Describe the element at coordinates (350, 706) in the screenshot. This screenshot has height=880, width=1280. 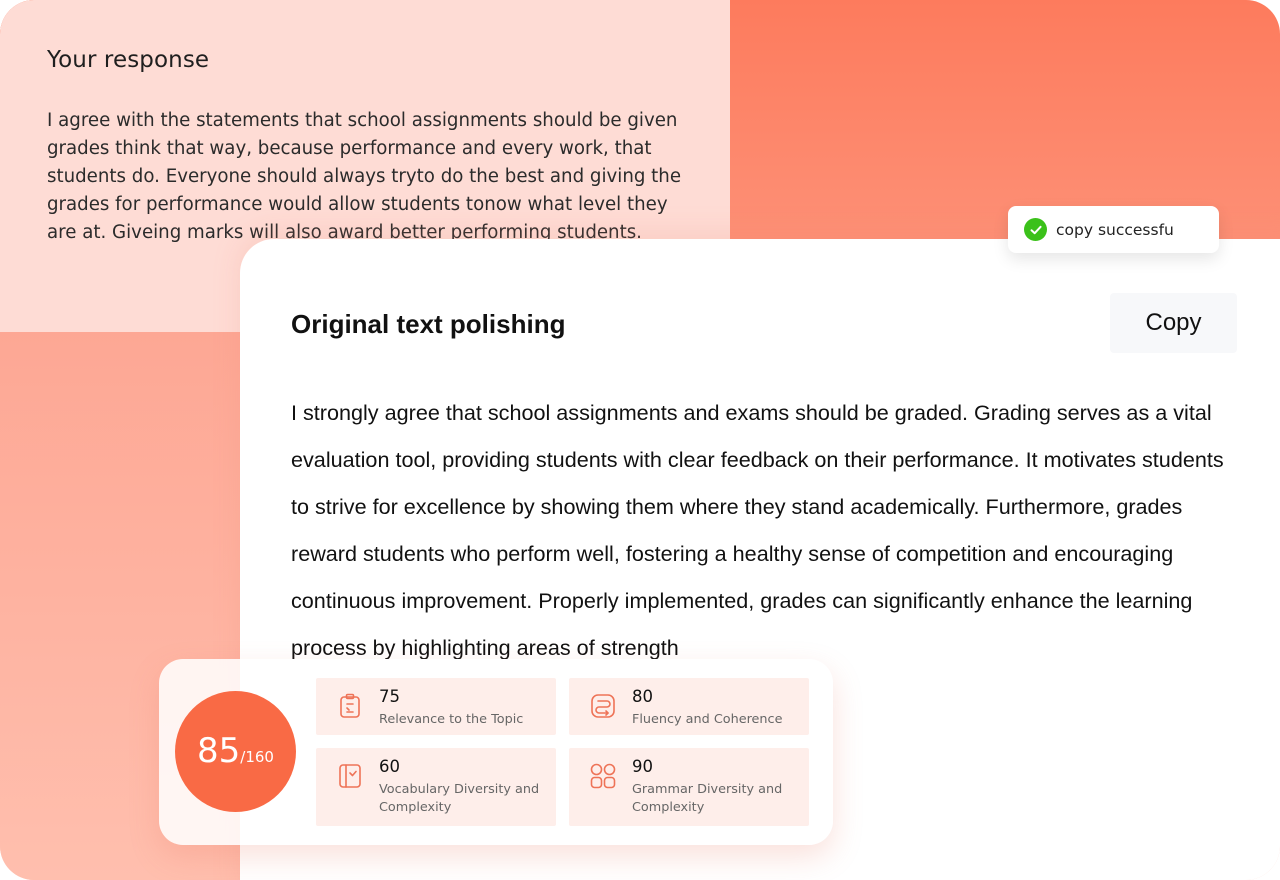
I see `clipboard-icon` at that location.